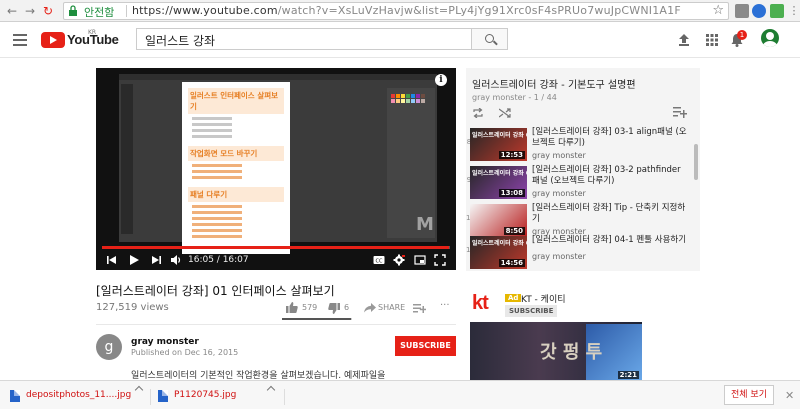  Describe the element at coordinates (425, 224) in the screenshot. I see `video-watermark: M` at that location.